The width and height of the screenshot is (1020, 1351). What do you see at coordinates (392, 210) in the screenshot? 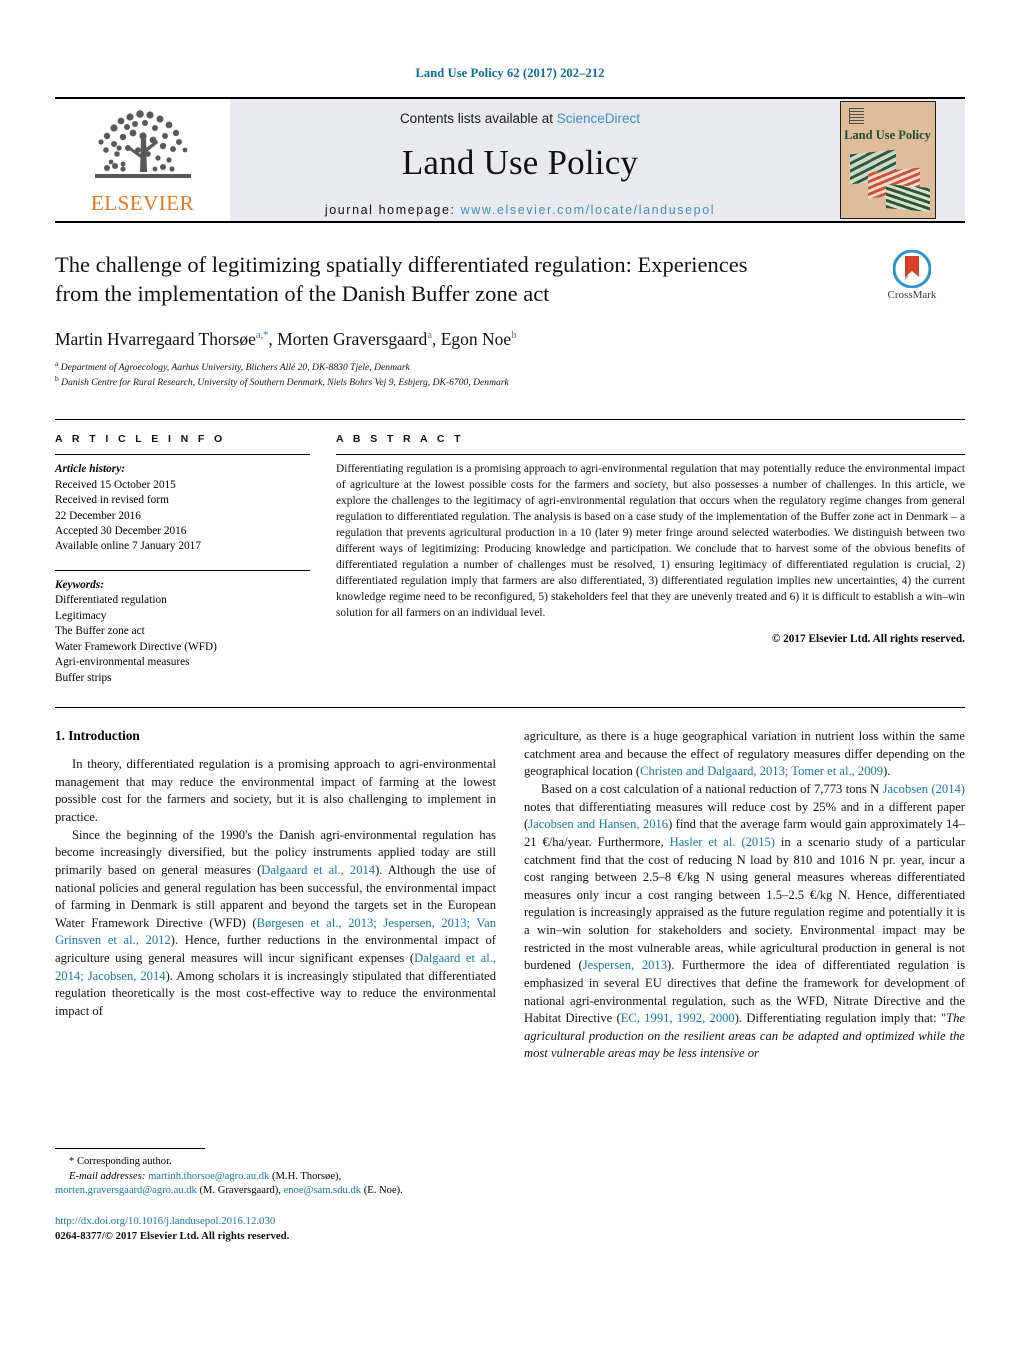
I see `homepage-prefix: journal homepage:` at bounding box center [392, 210].